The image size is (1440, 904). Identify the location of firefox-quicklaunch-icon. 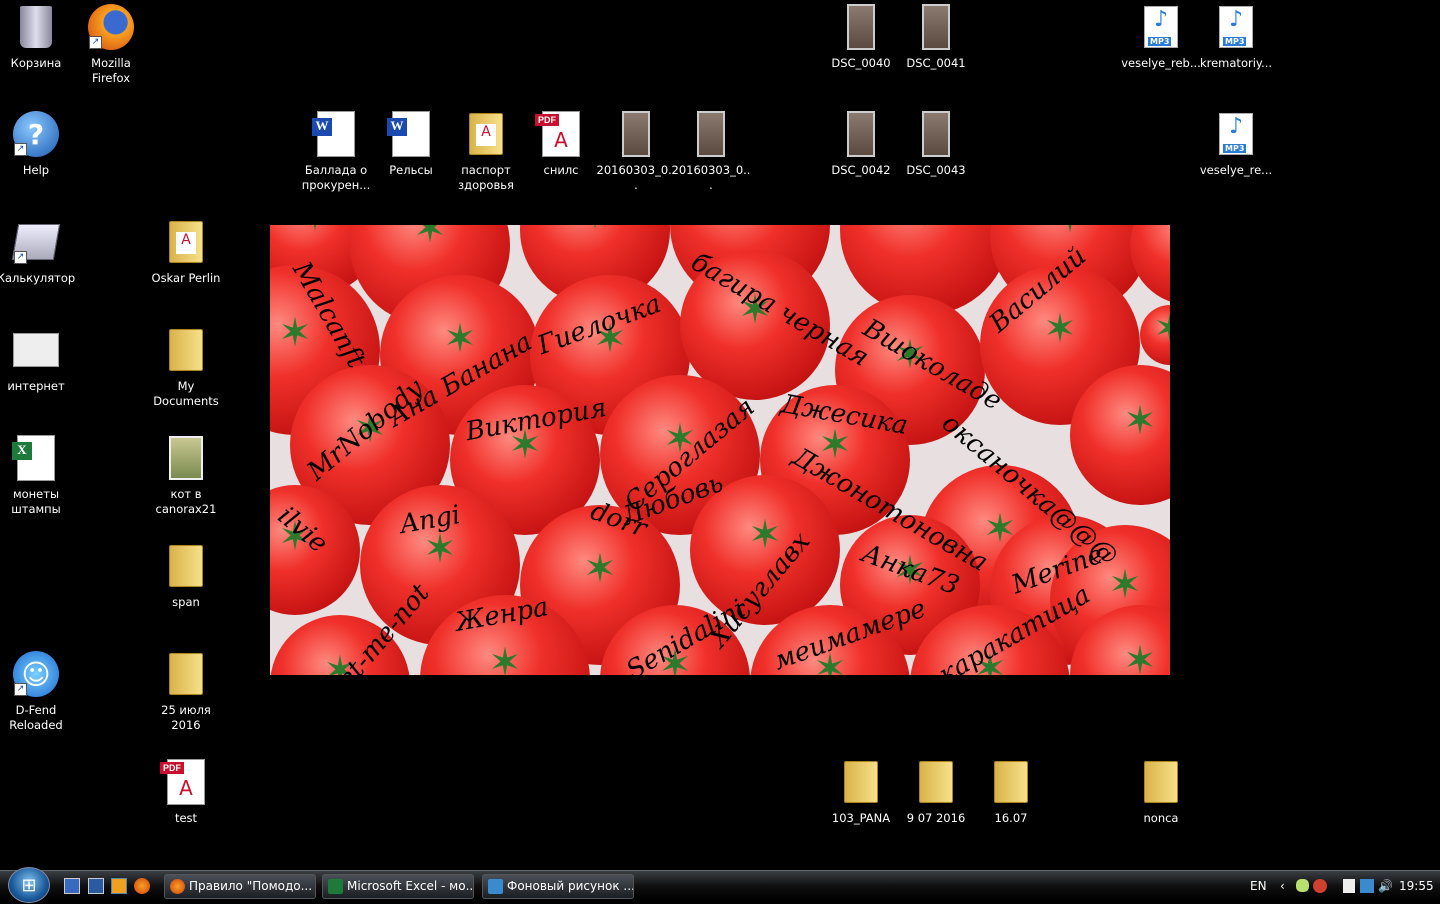
(142, 886).